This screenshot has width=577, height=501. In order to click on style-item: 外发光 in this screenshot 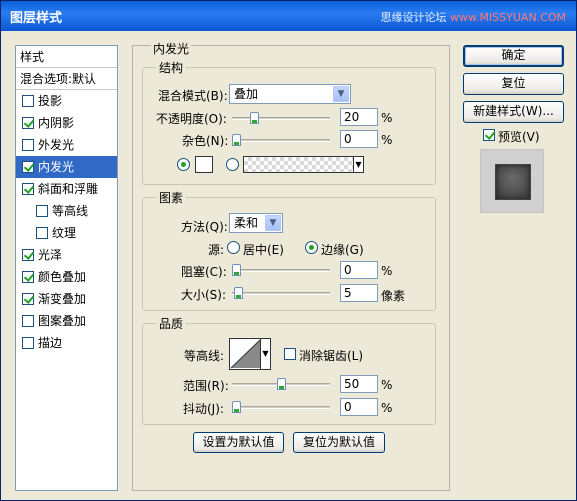, I will do `click(66, 145)`.